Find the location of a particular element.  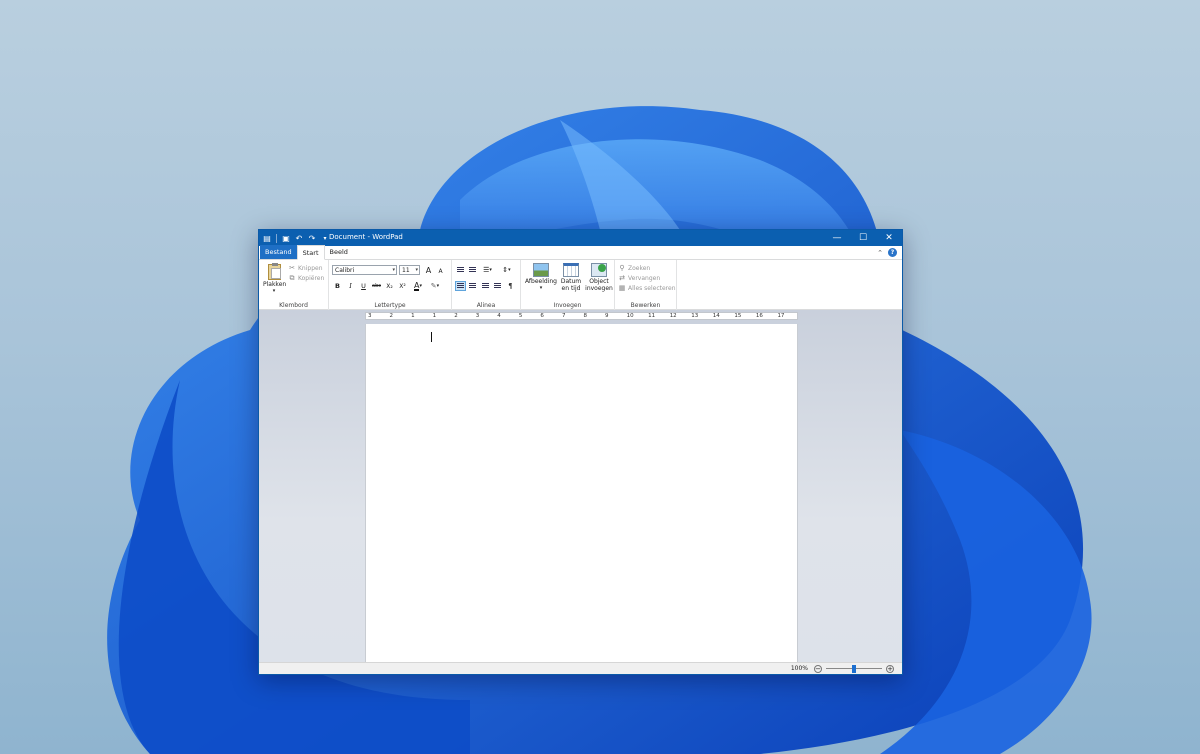

qat-separator is located at coordinates (276, 238).